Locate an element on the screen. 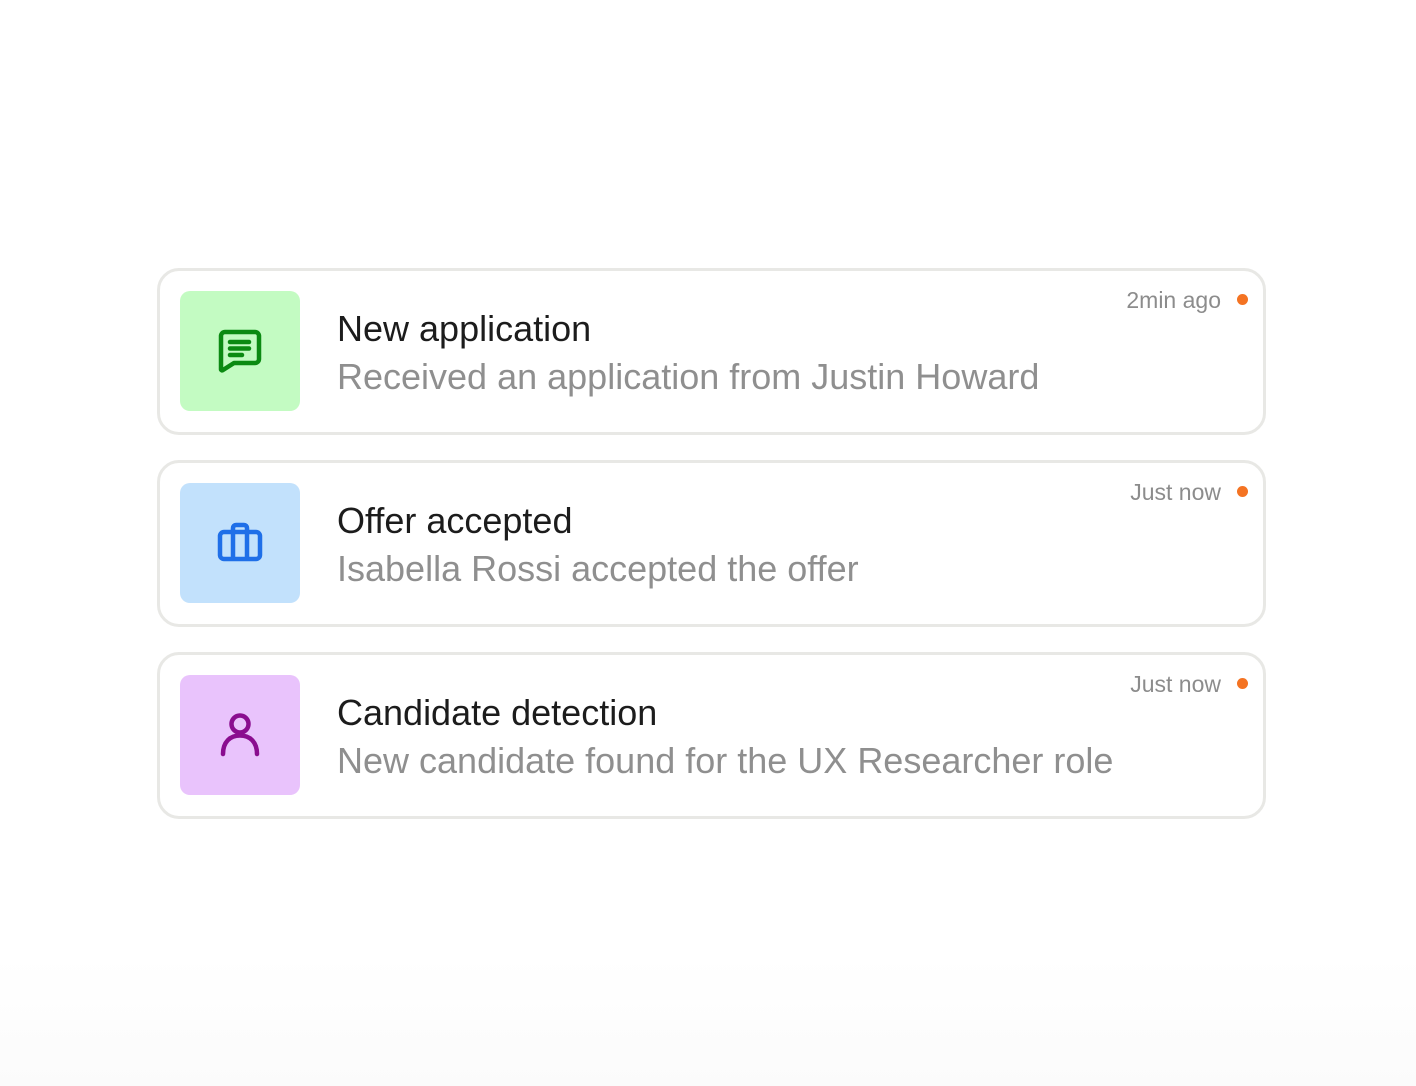 This screenshot has height=1086, width=1416. notification-description: Isabella Rossi accepted the offer is located at coordinates (598, 568).